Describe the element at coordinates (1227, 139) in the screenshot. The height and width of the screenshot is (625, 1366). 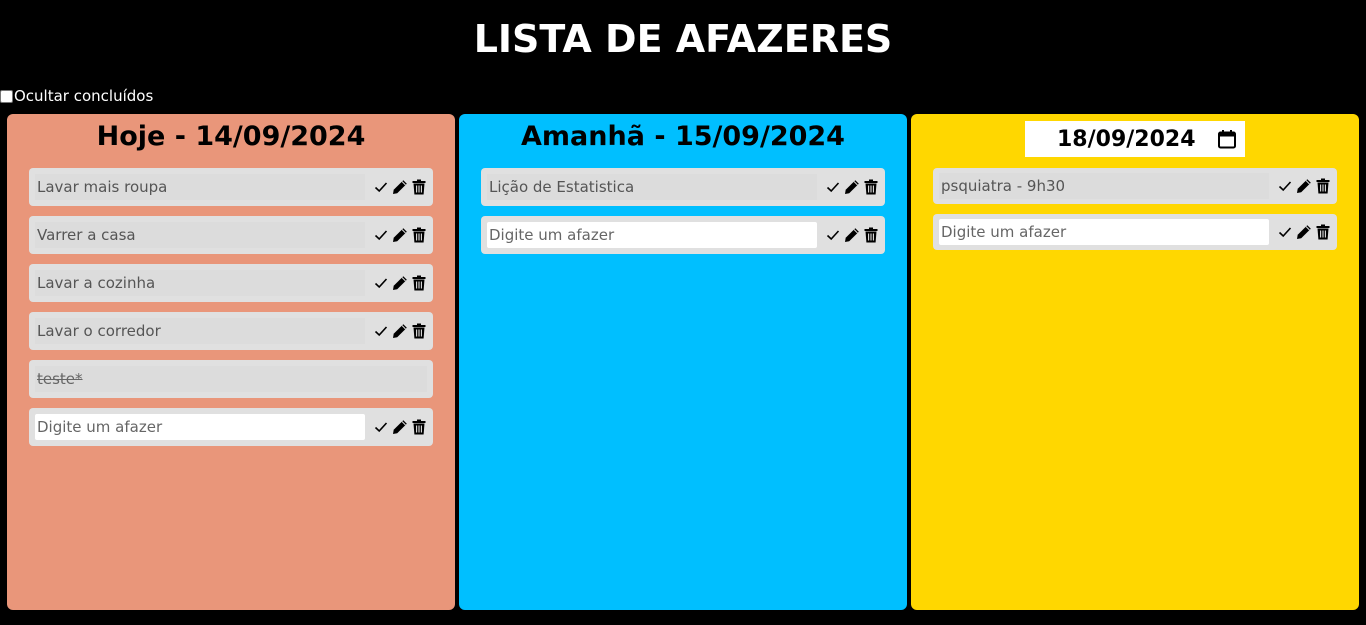
I see `calendar-icon` at that location.